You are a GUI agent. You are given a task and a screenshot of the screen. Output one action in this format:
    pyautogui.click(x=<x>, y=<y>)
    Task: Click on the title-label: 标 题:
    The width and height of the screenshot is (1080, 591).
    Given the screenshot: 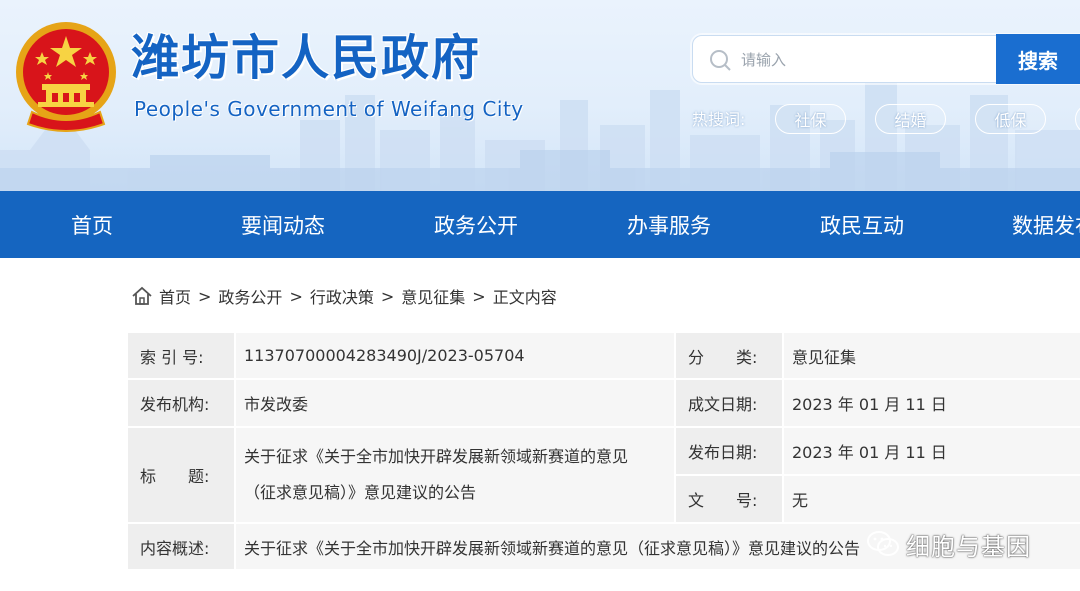 What is the action you would take?
    pyautogui.click(x=181, y=475)
    